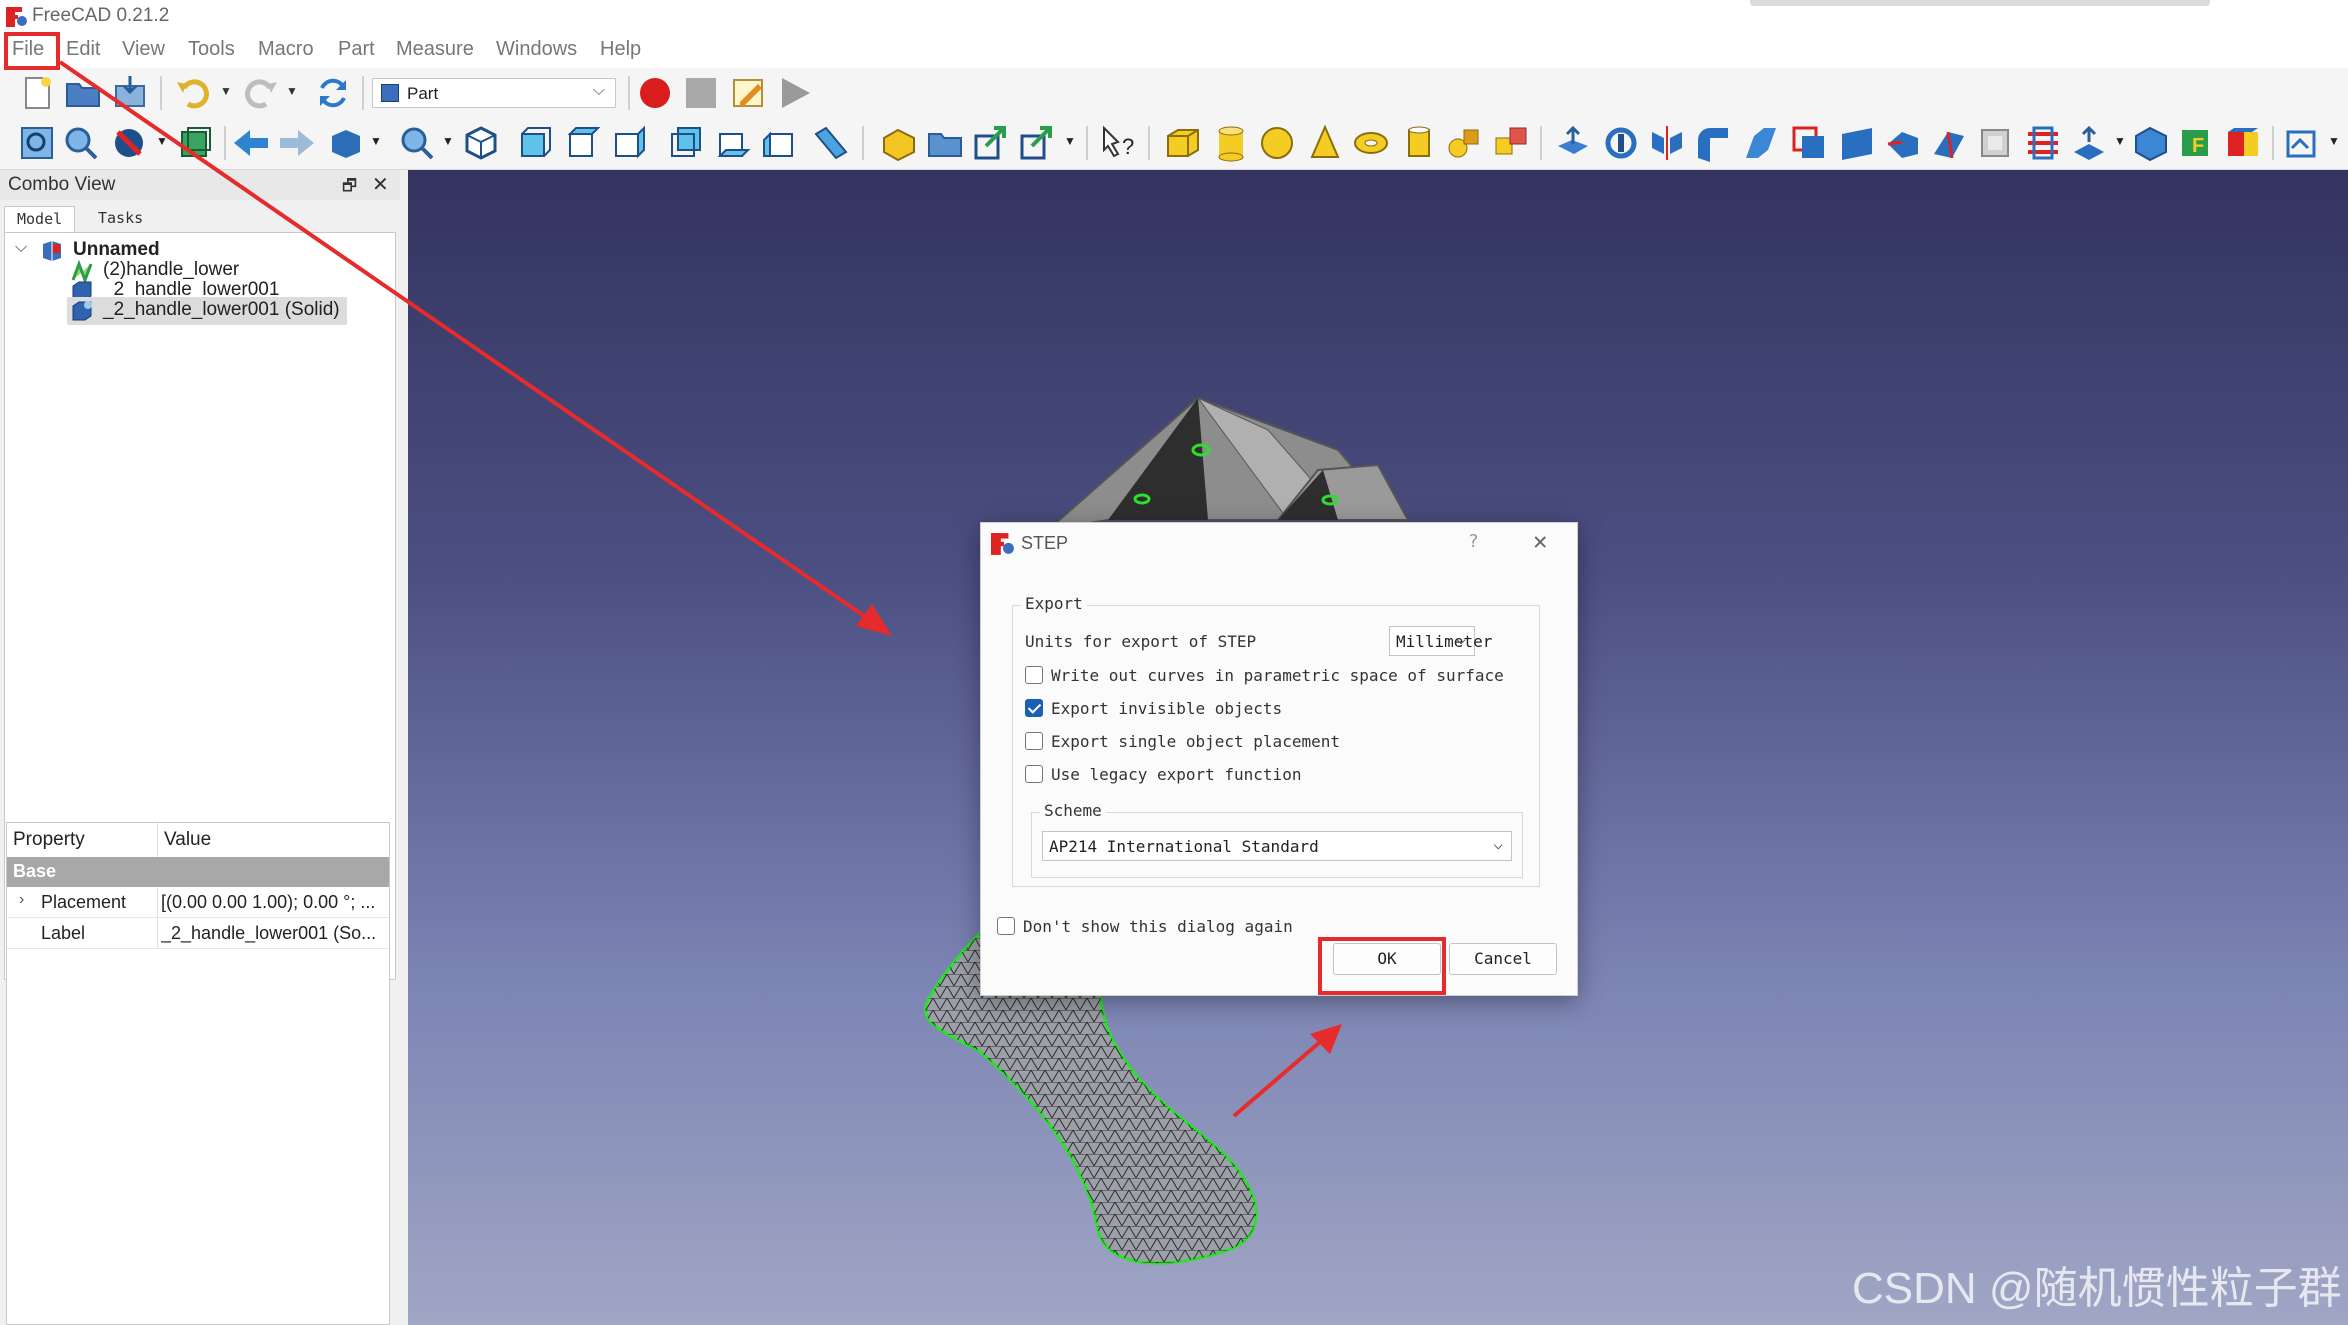 The height and width of the screenshot is (1325, 2348). I want to click on right-view-icon, so click(629, 143).